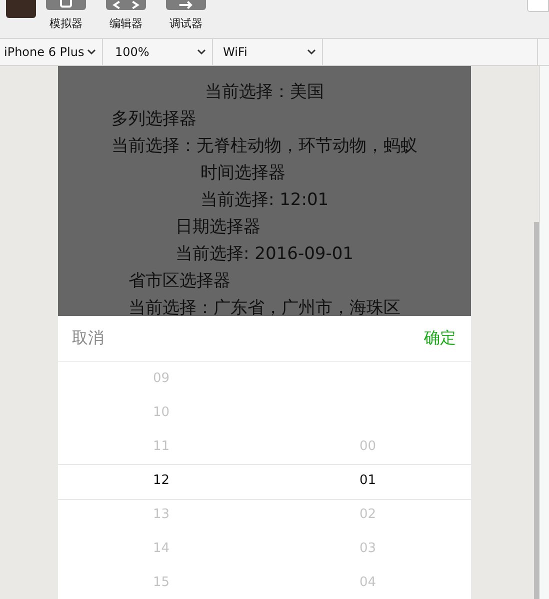 The width and height of the screenshot is (549, 599). Describe the element at coordinates (161, 582) in the screenshot. I see `picker-option: 15` at that location.